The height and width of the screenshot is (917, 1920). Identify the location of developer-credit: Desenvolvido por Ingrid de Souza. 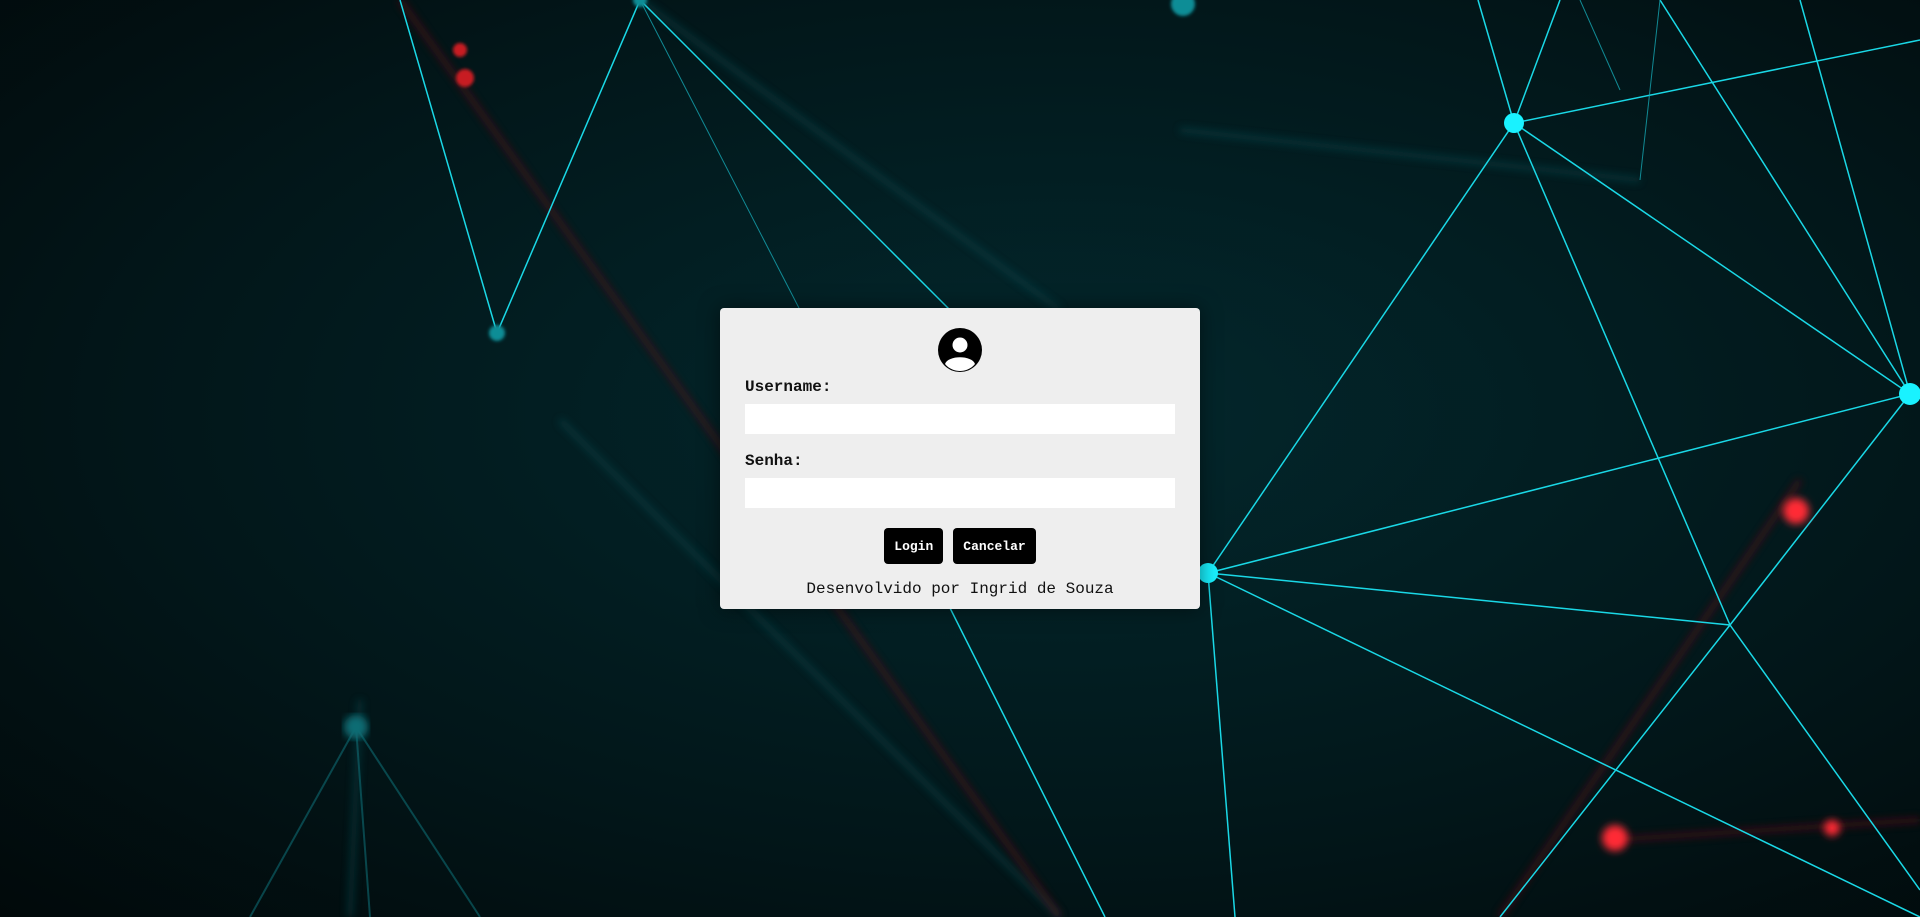
(960, 589).